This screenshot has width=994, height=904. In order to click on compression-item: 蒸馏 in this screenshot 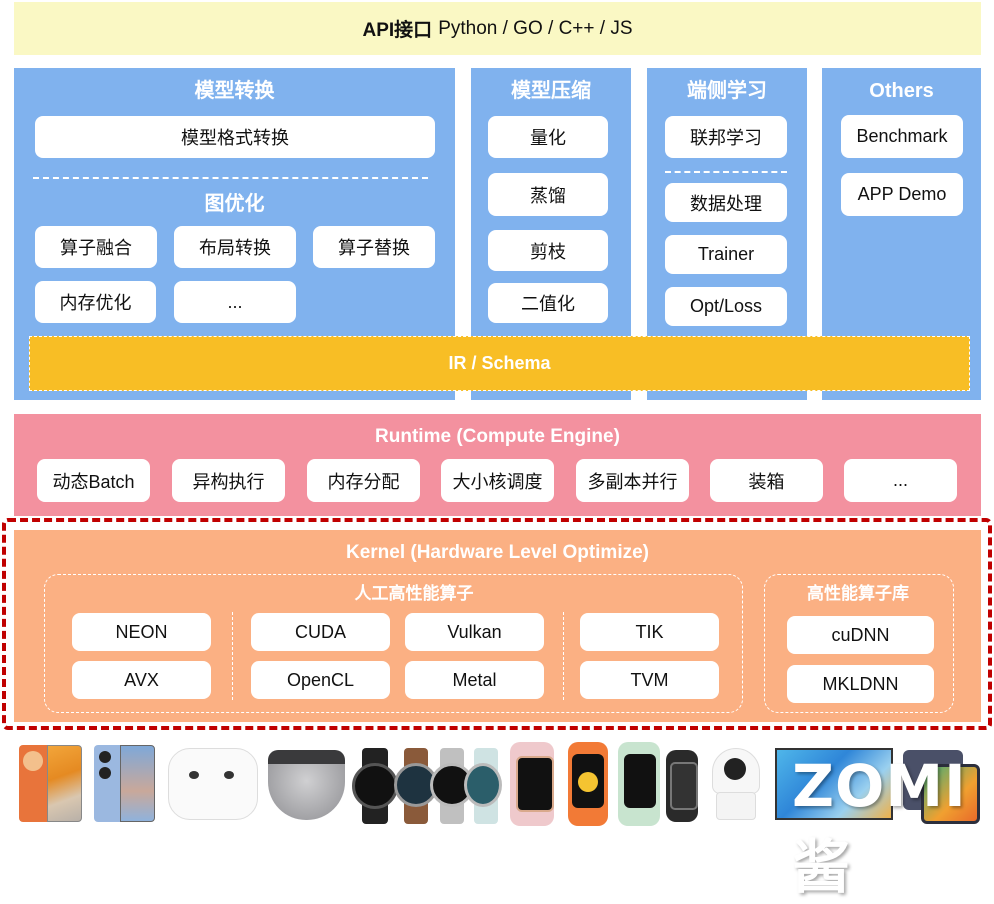, I will do `click(548, 194)`.